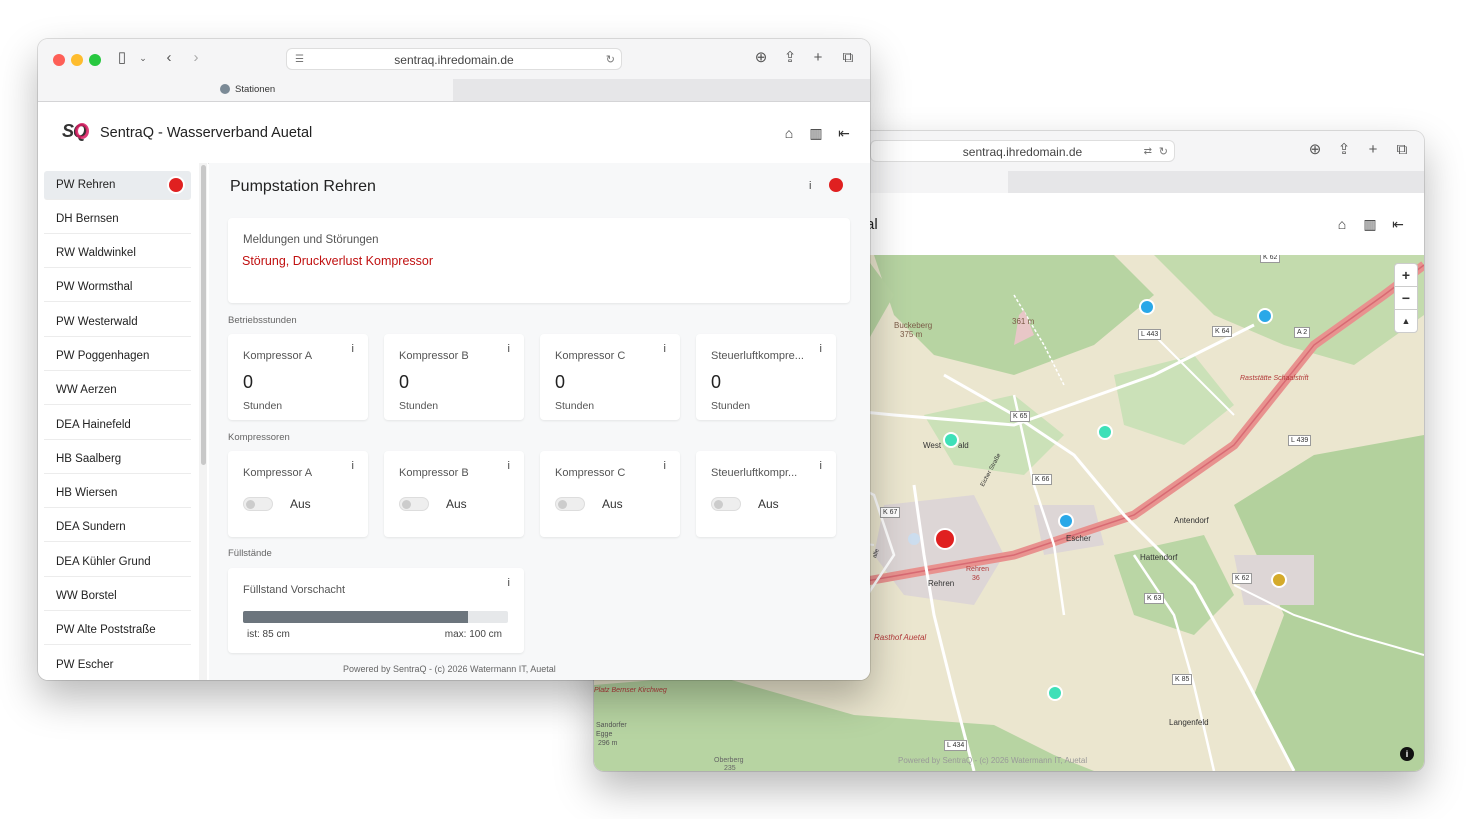 The width and height of the screenshot is (1469, 819). I want to click on sidebar-toggle-icon: ▯, so click(122, 58).